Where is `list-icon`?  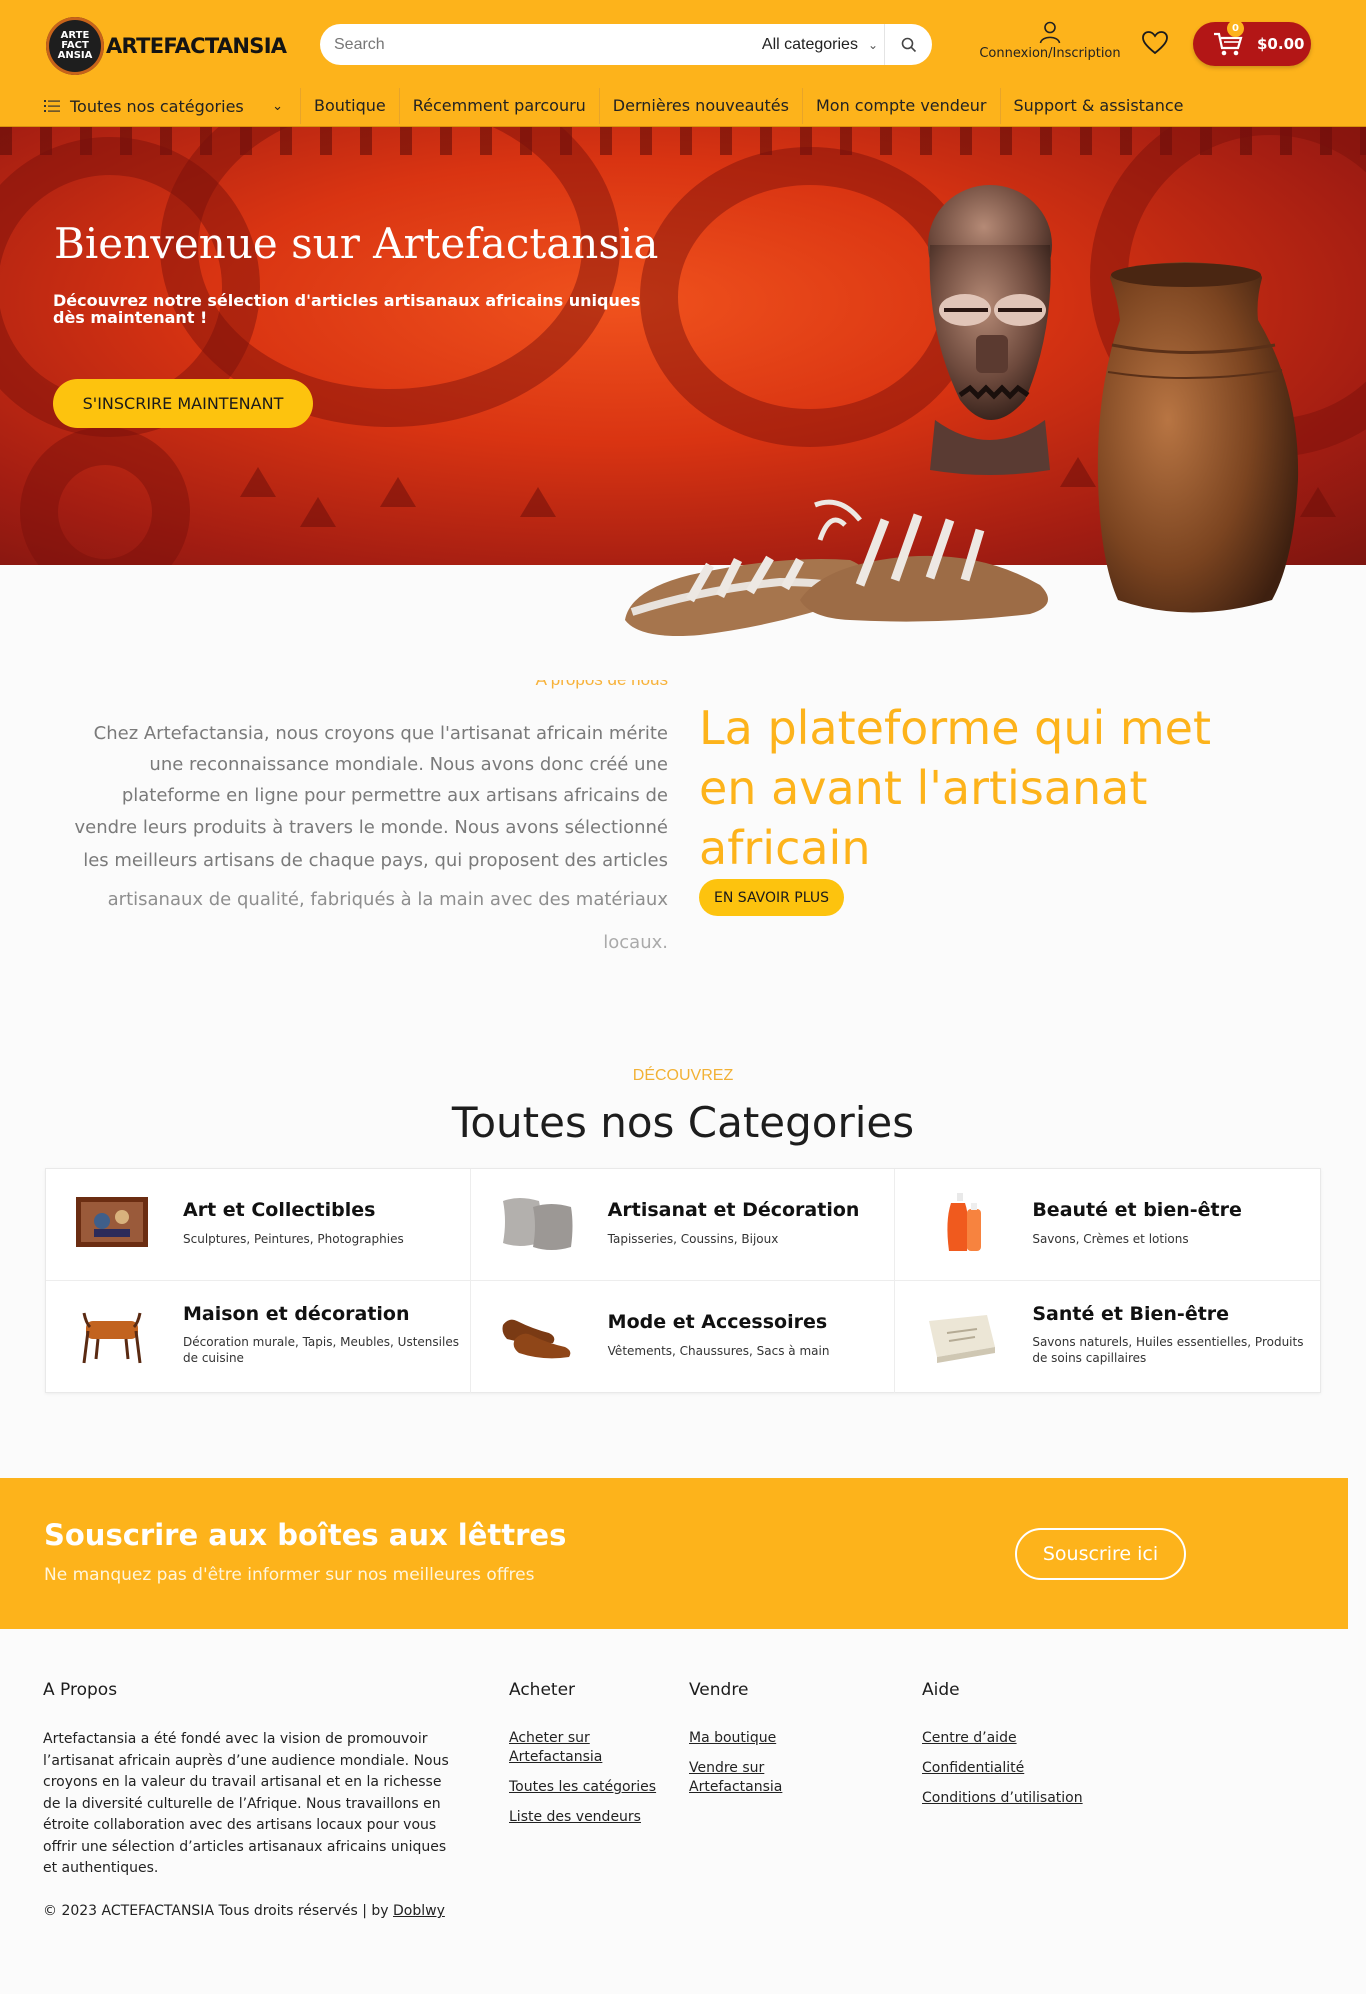 list-icon is located at coordinates (52, 106).